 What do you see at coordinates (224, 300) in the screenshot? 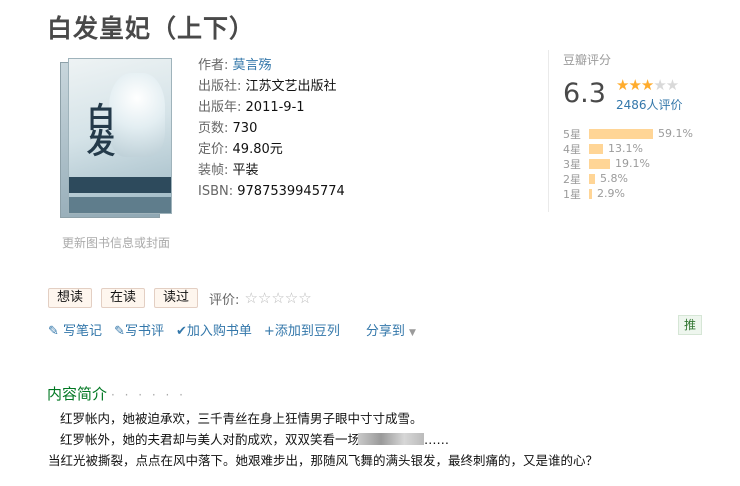
I see `rate-label: 评价:` at bounding box center [224, 300].